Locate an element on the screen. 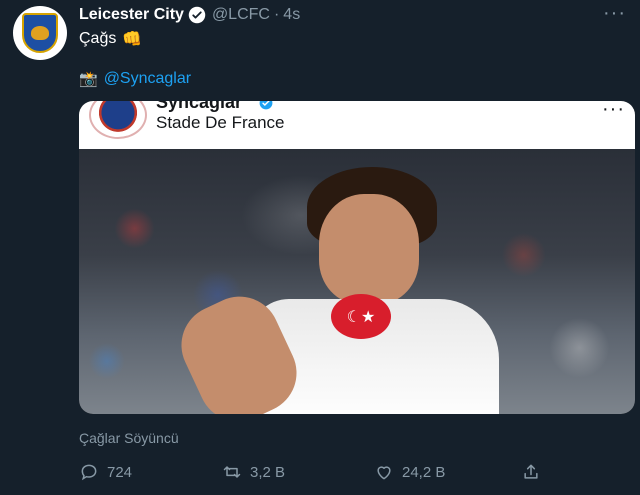 The image size is (640, 495). turkish-flag-icon: ☾★ is located at coordinates (361, 316).